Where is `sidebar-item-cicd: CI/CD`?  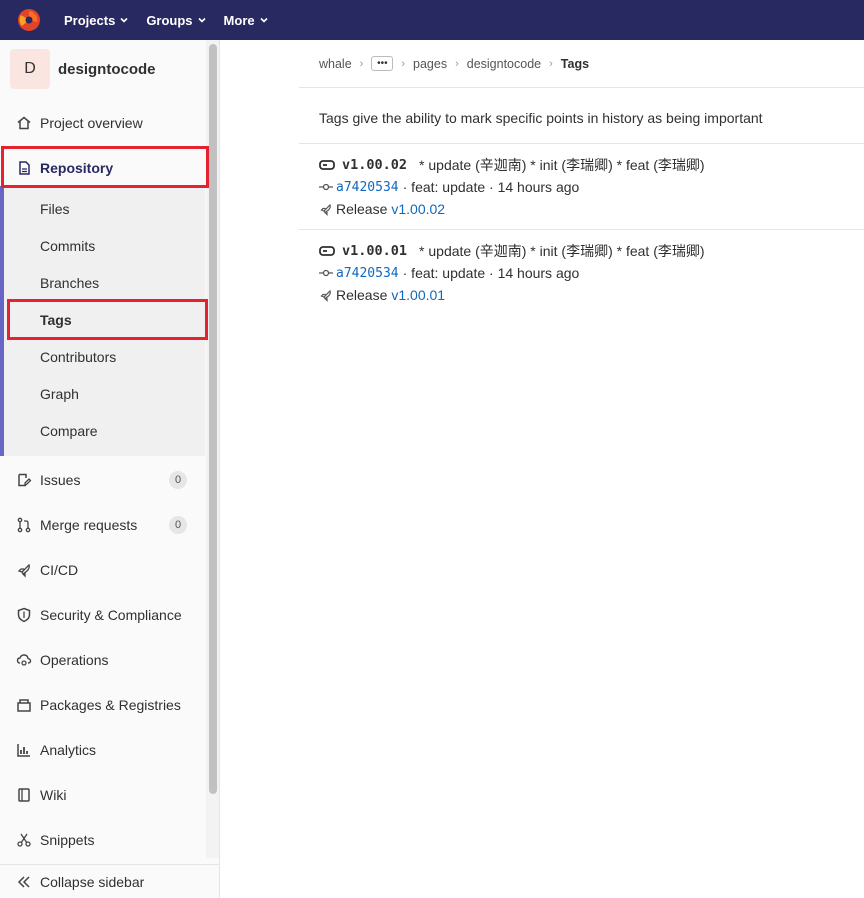
sidebar-item-cicd: CI/CD is located at coordinates (102, 570).